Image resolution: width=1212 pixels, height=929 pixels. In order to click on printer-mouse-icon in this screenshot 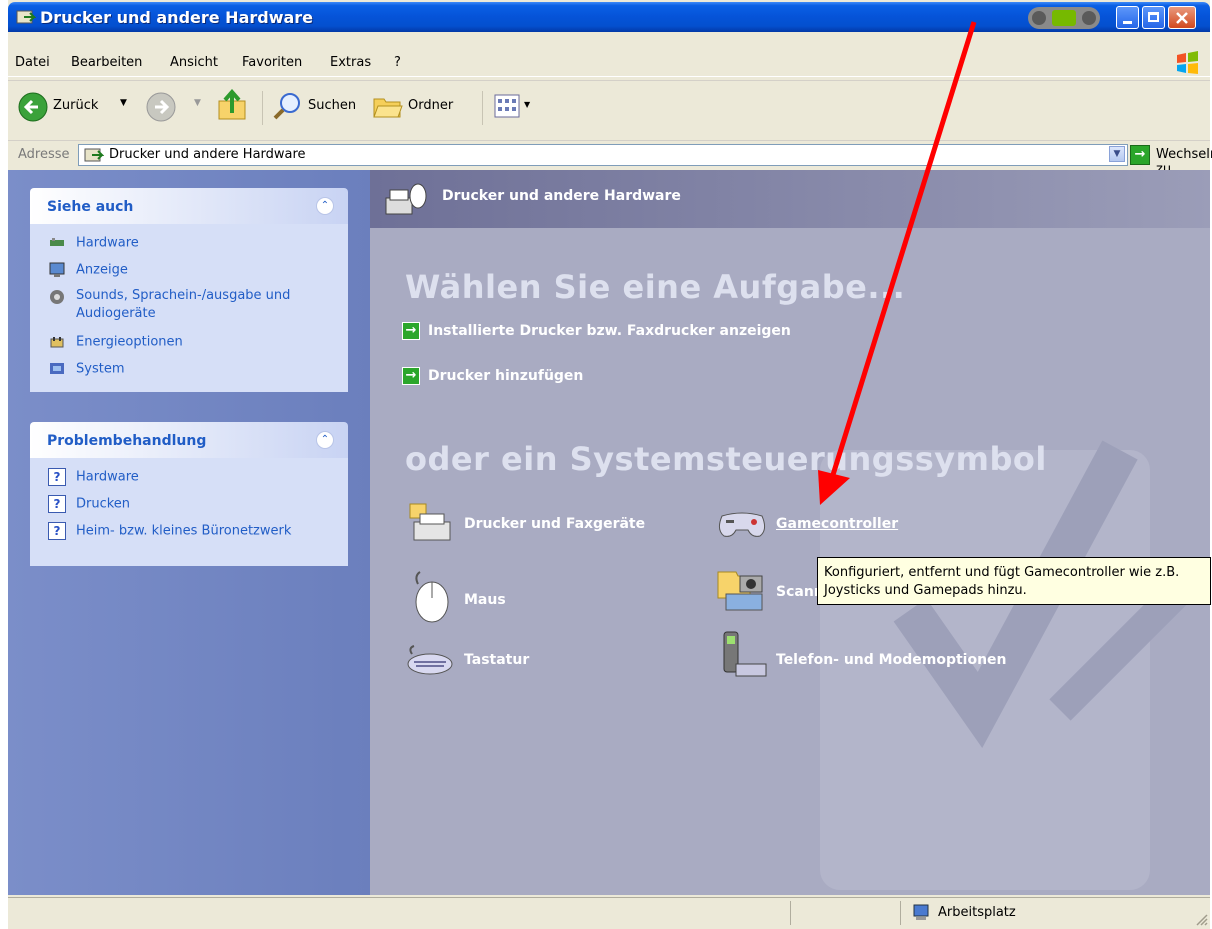, I will do `click(406, 199)`.